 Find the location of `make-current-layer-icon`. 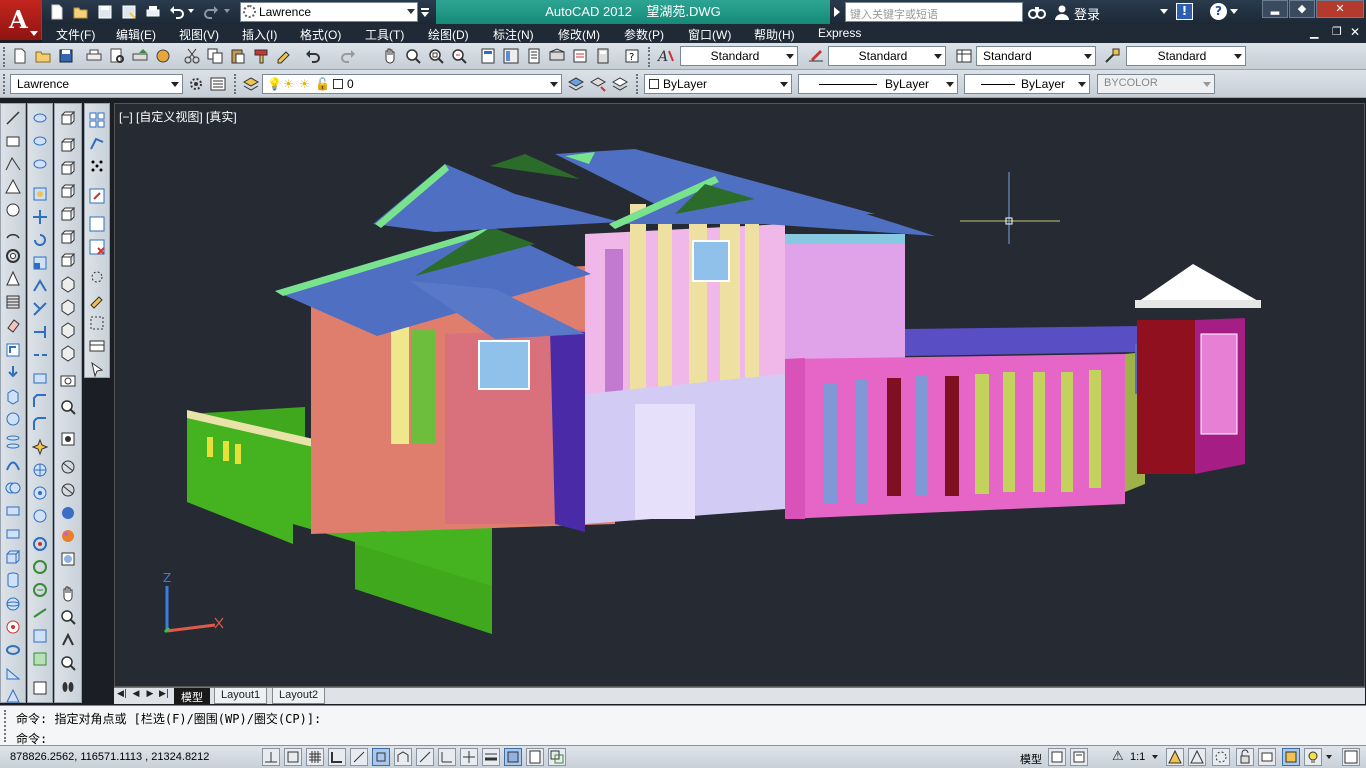

make-current-layer-icon is located at coordinates (576, 84).